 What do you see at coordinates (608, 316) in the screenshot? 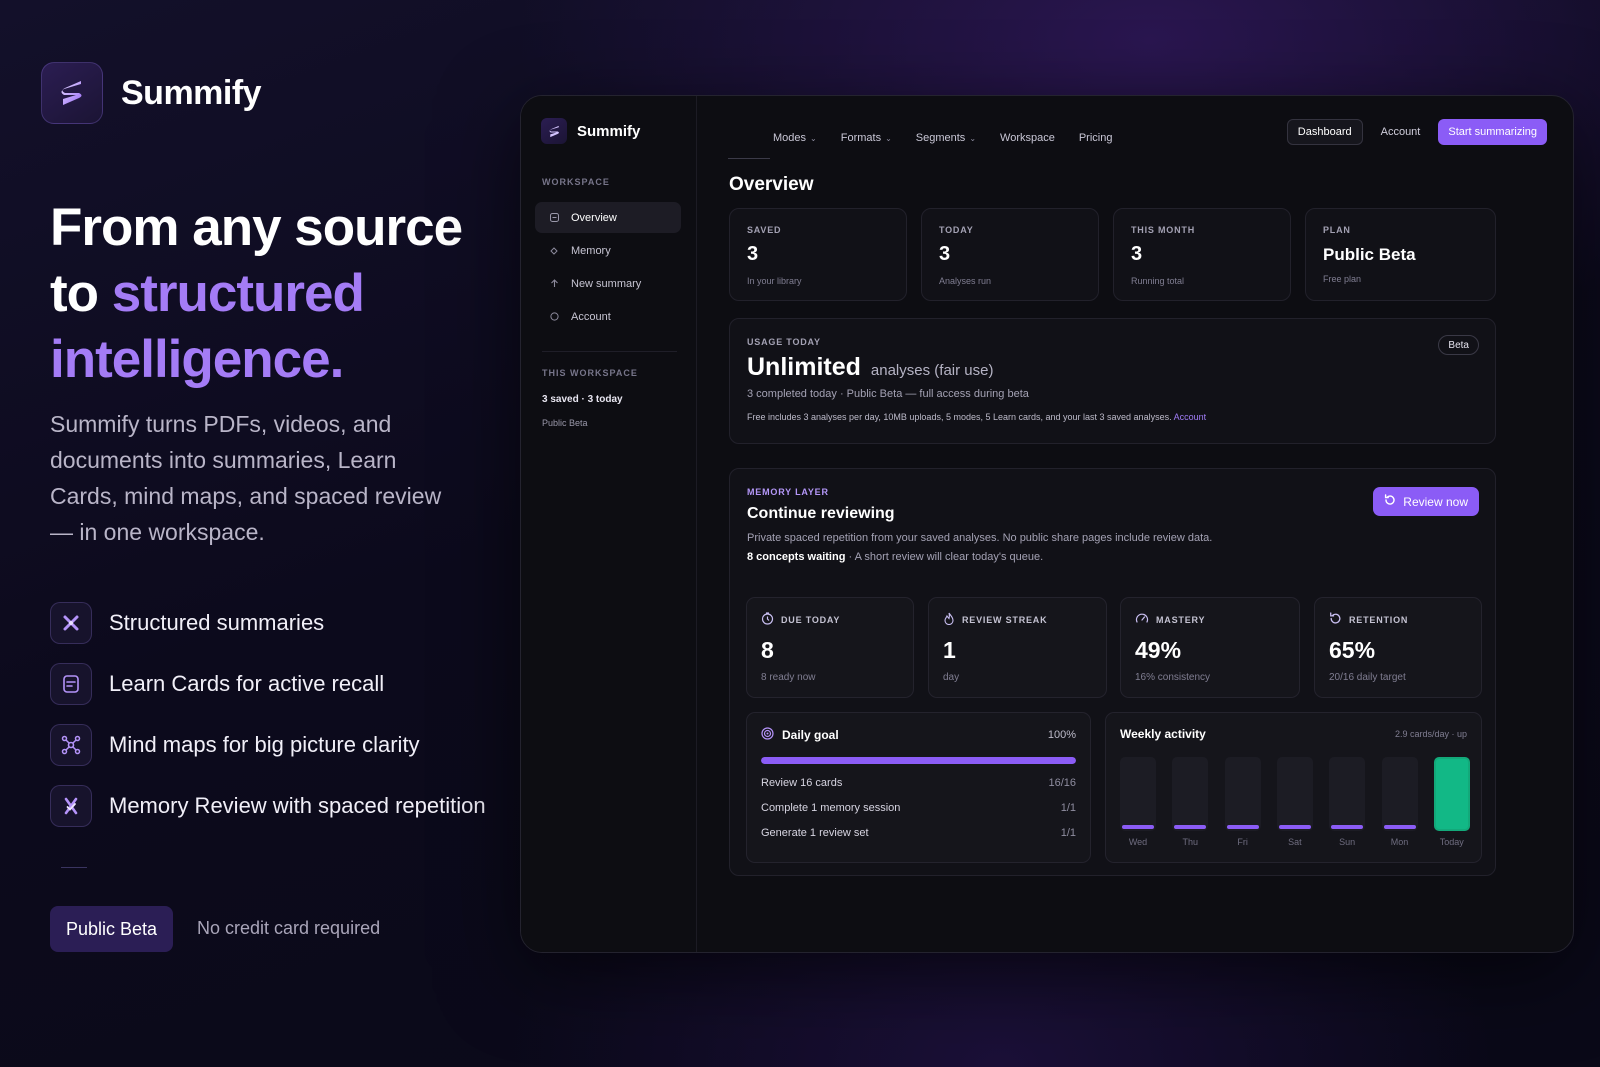
I see `sidebar-item-account: Account` at bounding box center [608, 316].